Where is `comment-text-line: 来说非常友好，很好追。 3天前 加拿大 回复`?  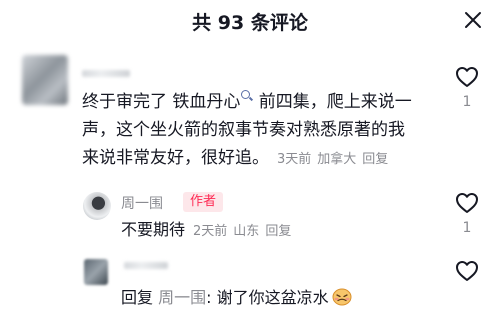 comment-text-line: 来说非常友好，很好追。 3天前 加拿大 回复 is located at coordinates (238, 159).